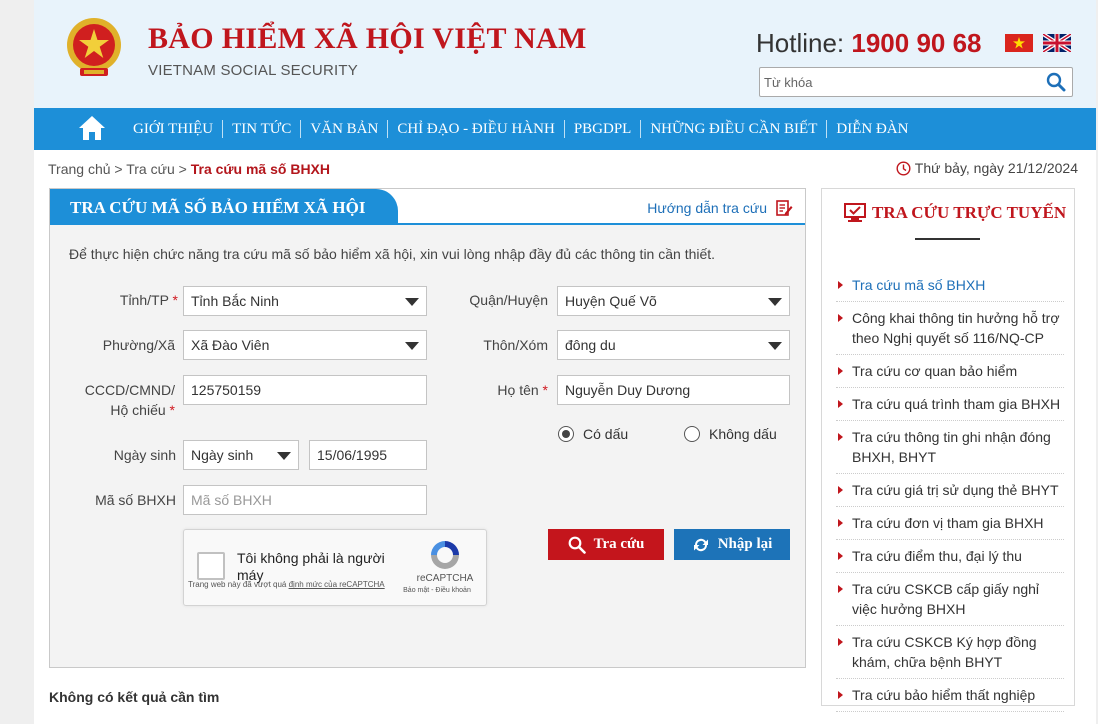 This screenshot has width=1098, height=724. Describe the element at coordinates (92, 128) in the screenshot. I see `home-icon` at that location.